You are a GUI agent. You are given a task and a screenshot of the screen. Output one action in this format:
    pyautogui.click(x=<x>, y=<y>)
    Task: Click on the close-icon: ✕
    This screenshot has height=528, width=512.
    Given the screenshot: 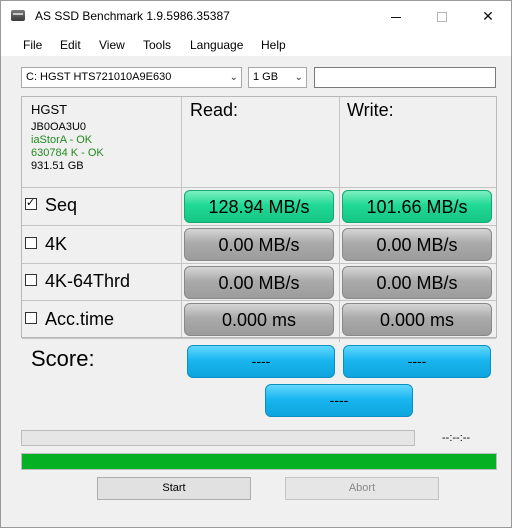 What is the action you would take?
    pyautogui.click(x=488, y=16)
    